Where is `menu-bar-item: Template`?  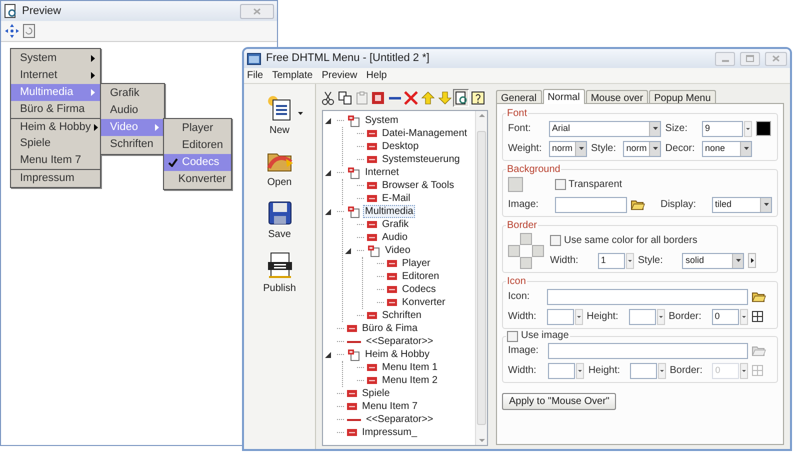 menu-bar-item: Template is located at coordinates (292, 75).